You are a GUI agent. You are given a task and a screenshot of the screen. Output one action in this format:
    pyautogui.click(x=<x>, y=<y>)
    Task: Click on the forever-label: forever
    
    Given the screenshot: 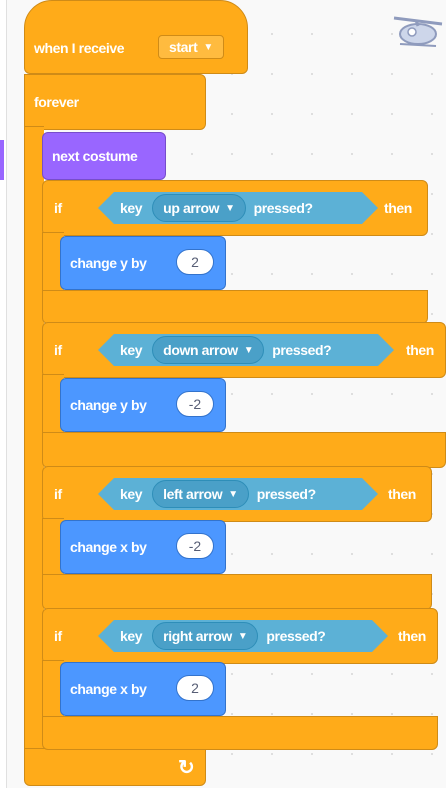 What is the action you would take?
    pyautogui.click(x=56, y=102)
    